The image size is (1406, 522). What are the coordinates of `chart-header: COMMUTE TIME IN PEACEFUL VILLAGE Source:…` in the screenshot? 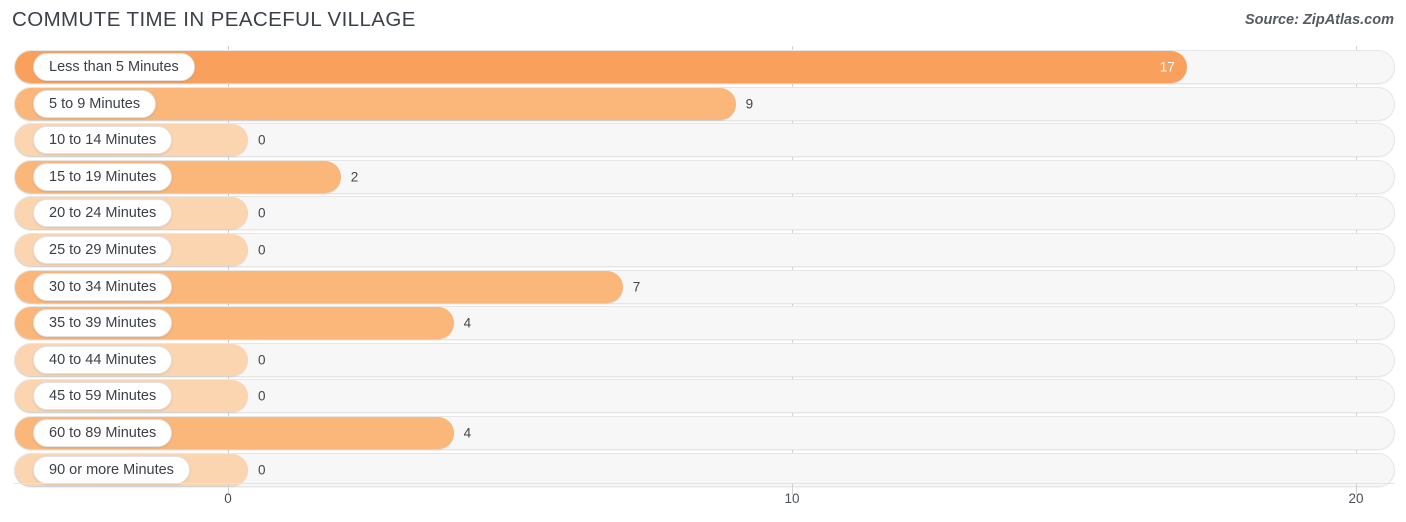 It's located at (703, 22).